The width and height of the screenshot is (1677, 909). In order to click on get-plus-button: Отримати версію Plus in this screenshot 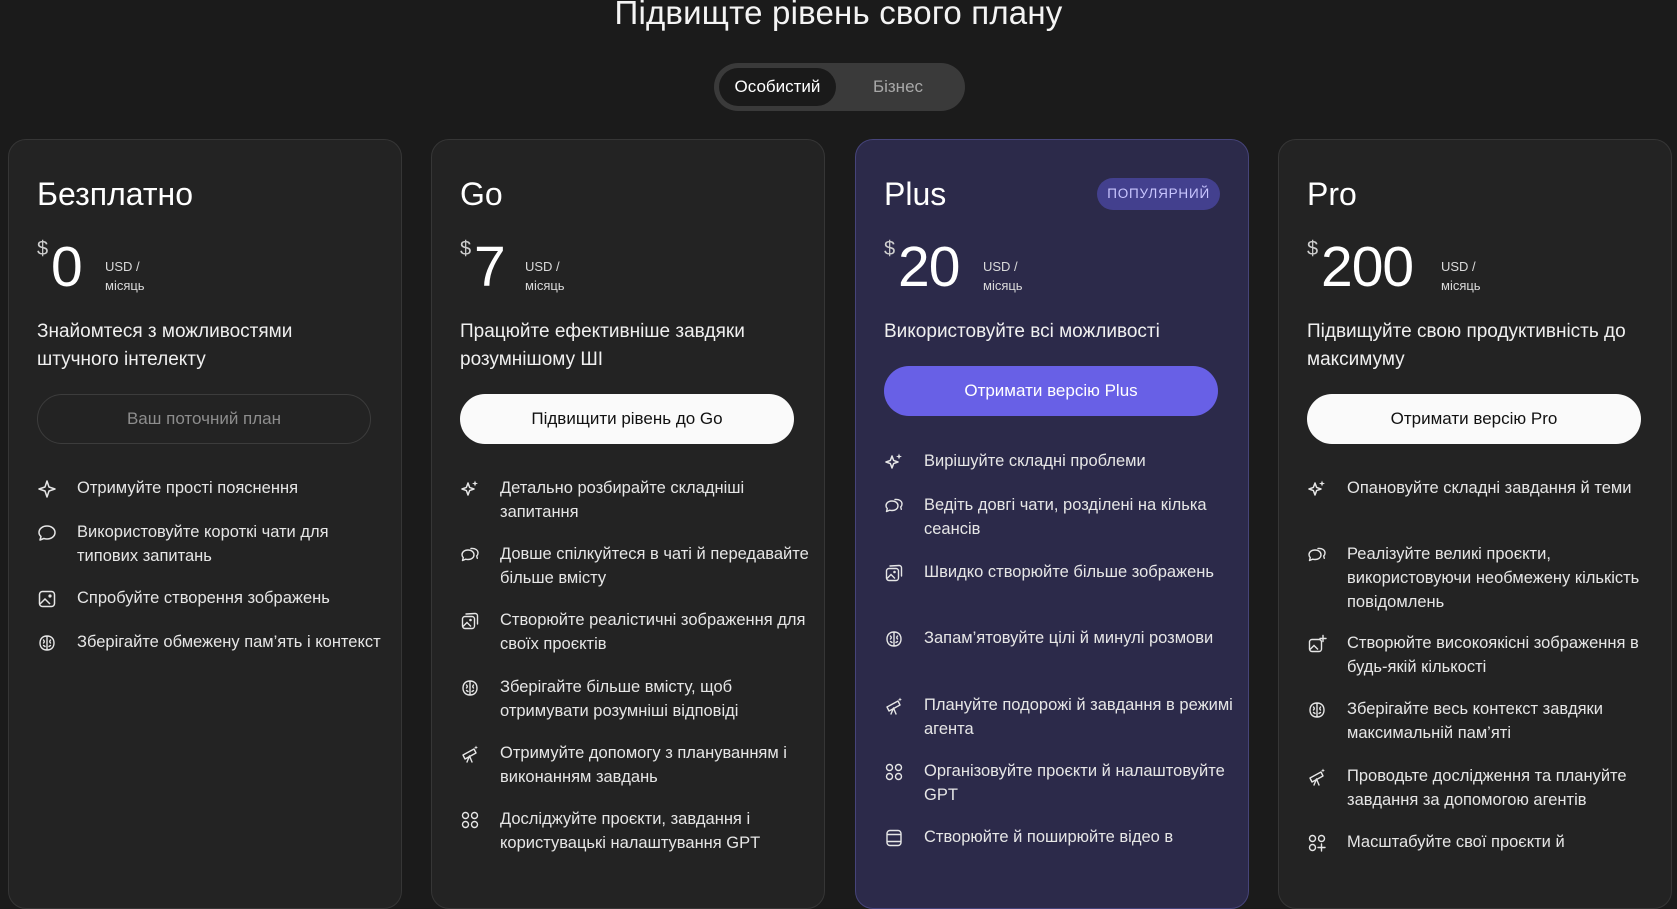, I will do `click(1051, 391)`.